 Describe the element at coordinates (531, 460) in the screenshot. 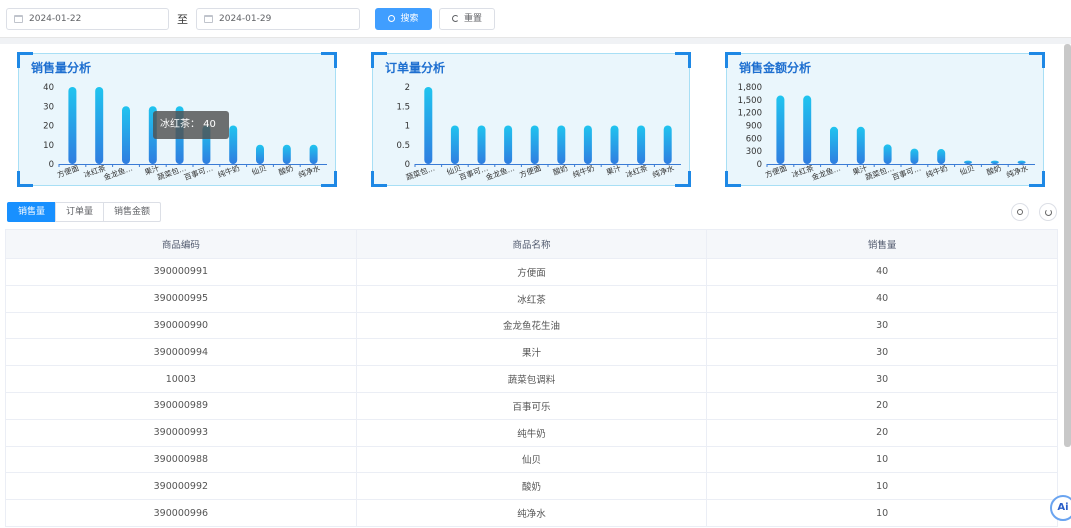

I see `table-row: 390000988 仙贝 10` at that location.